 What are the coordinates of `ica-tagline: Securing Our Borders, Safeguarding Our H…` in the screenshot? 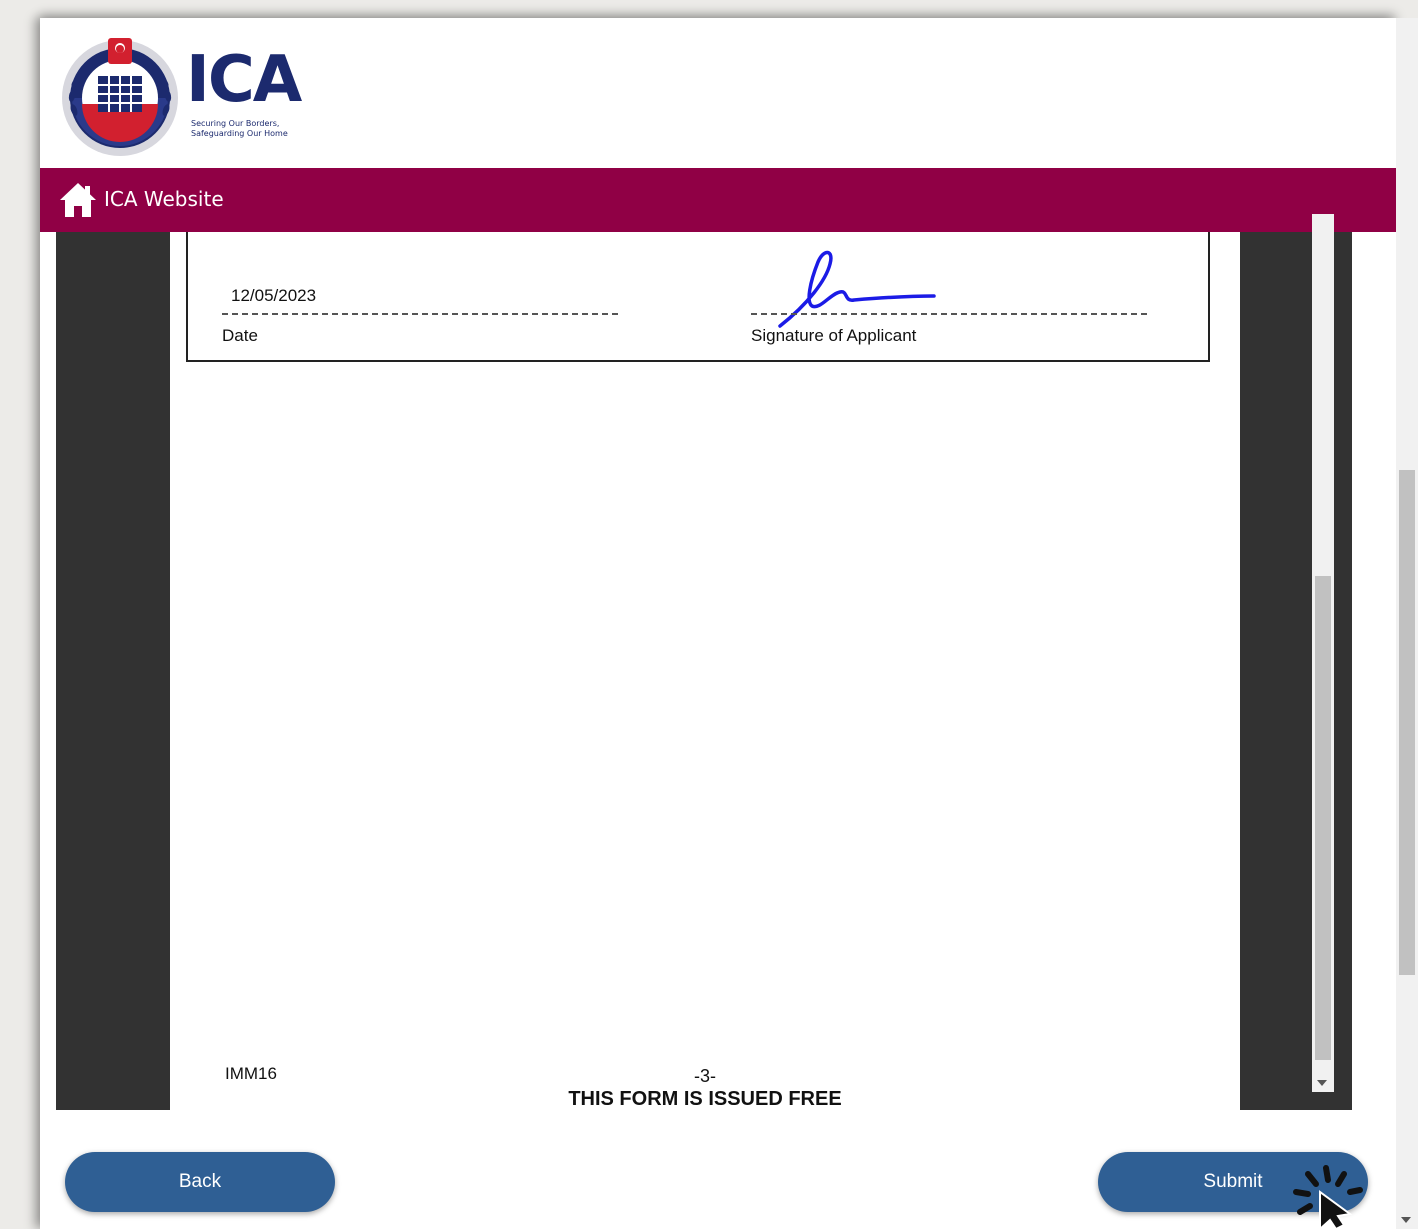 It's located at (251, 129).